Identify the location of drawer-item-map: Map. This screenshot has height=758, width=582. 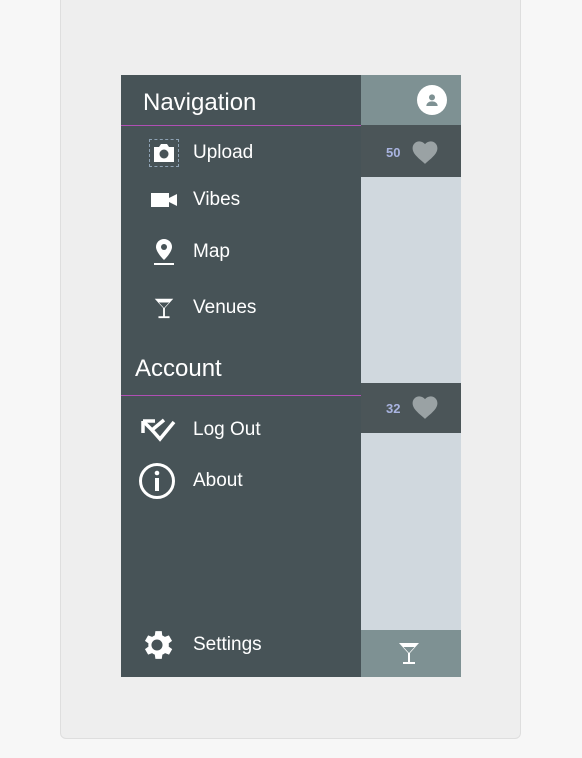
(241, 252).